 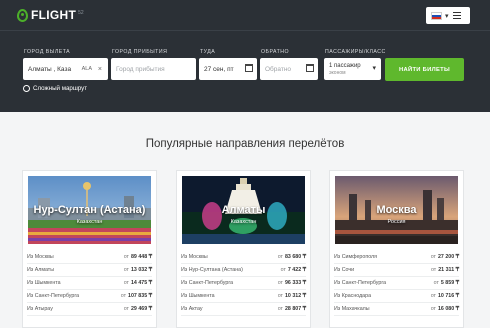 I want to click on return-date-placeholder: Обратно, so click(x=278, y=69).